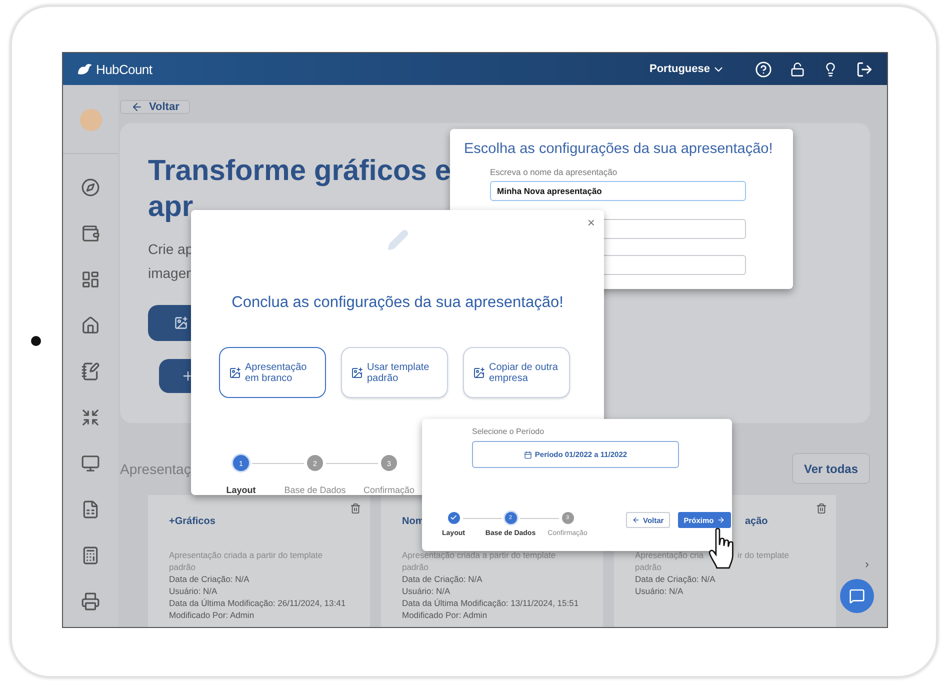 This screenshot has height=681, width=944. What do you see at coordinates (90, 279) in the screenshot?
I see `dashboard-icon` at bounding box center [90, 279].